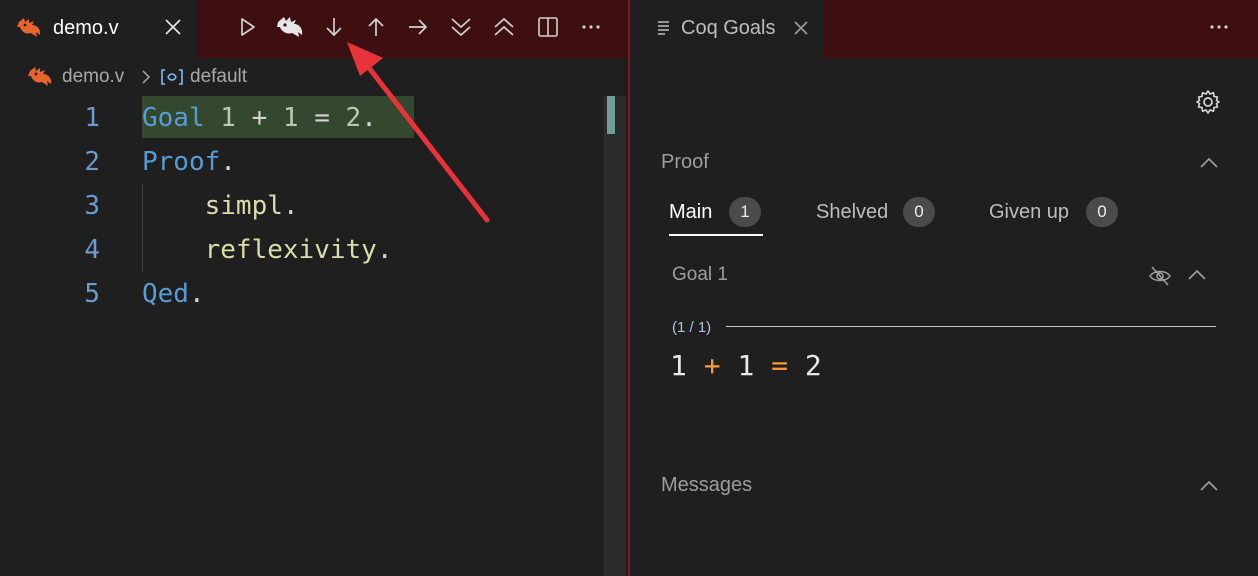 This screenshot has height=576, width=1258. I want to click on reset-button, so click(504, 29).